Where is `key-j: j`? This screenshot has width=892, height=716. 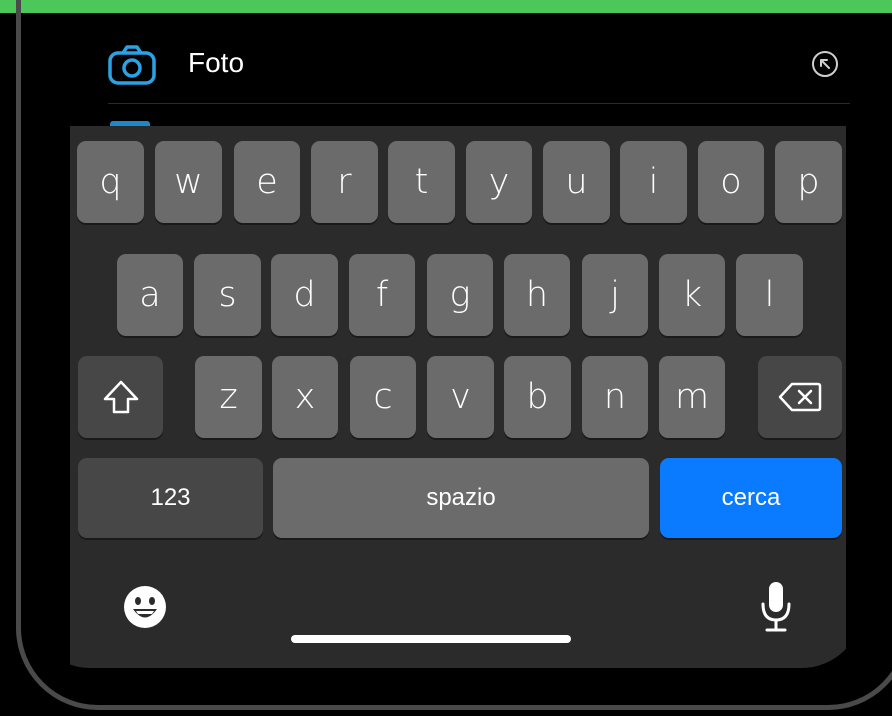 key-j: j is located at coordinates (615, 295).